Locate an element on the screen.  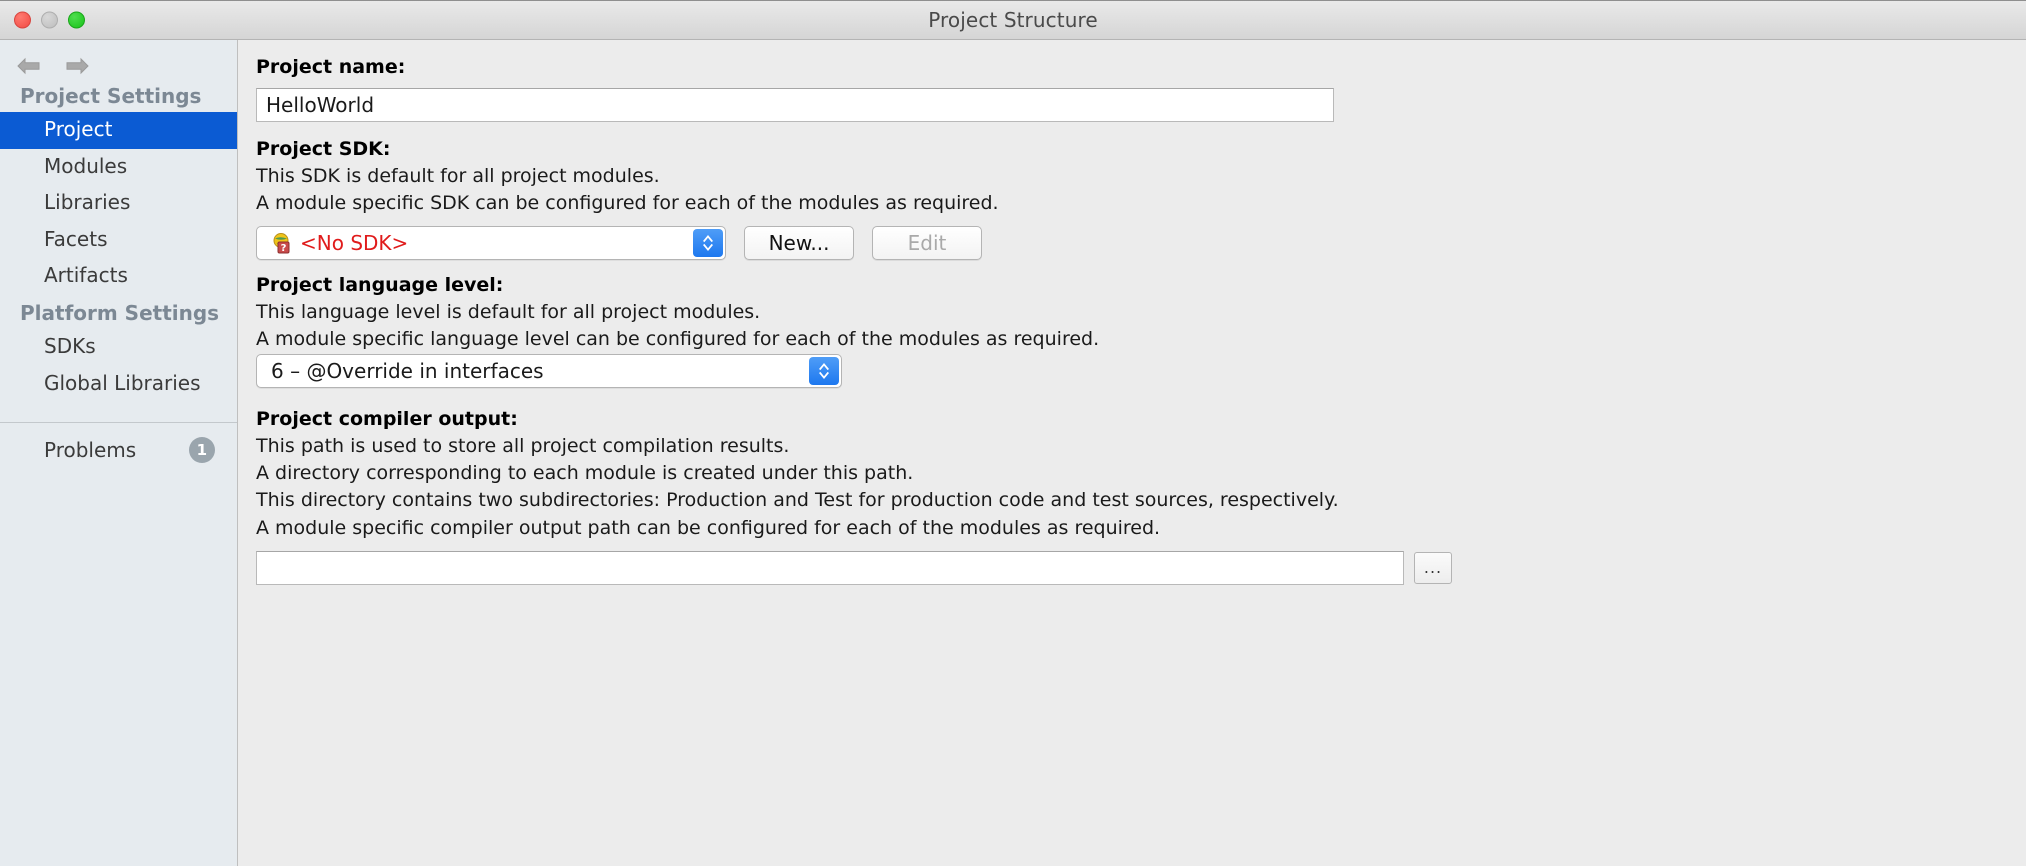
traffic-light-group is located at coordinates (49, 20).